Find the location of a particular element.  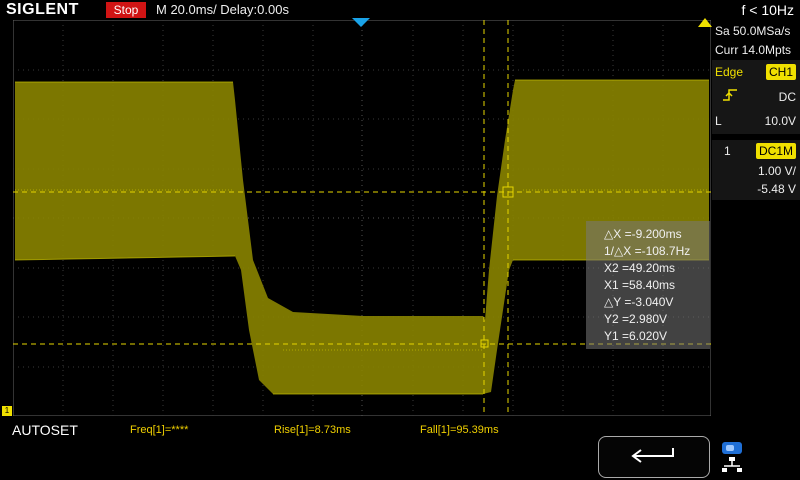

trigger-frequency-readout: f < 10Hz is located at coordinates (767, 10).